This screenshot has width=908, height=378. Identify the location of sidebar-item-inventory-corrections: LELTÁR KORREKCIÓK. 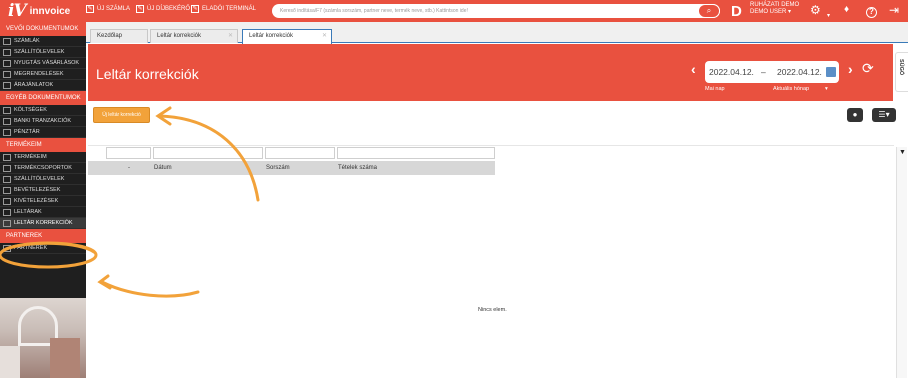
(43, 223).